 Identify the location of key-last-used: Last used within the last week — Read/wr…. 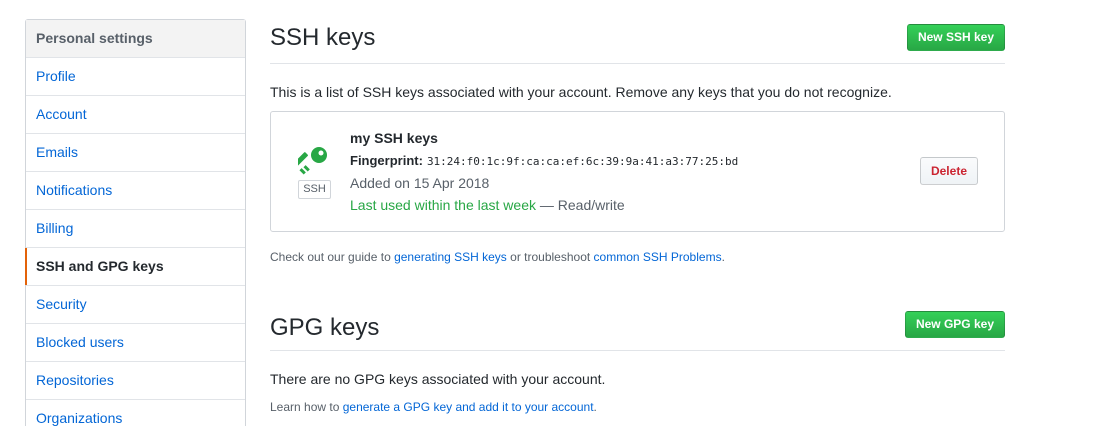
(487, 205).